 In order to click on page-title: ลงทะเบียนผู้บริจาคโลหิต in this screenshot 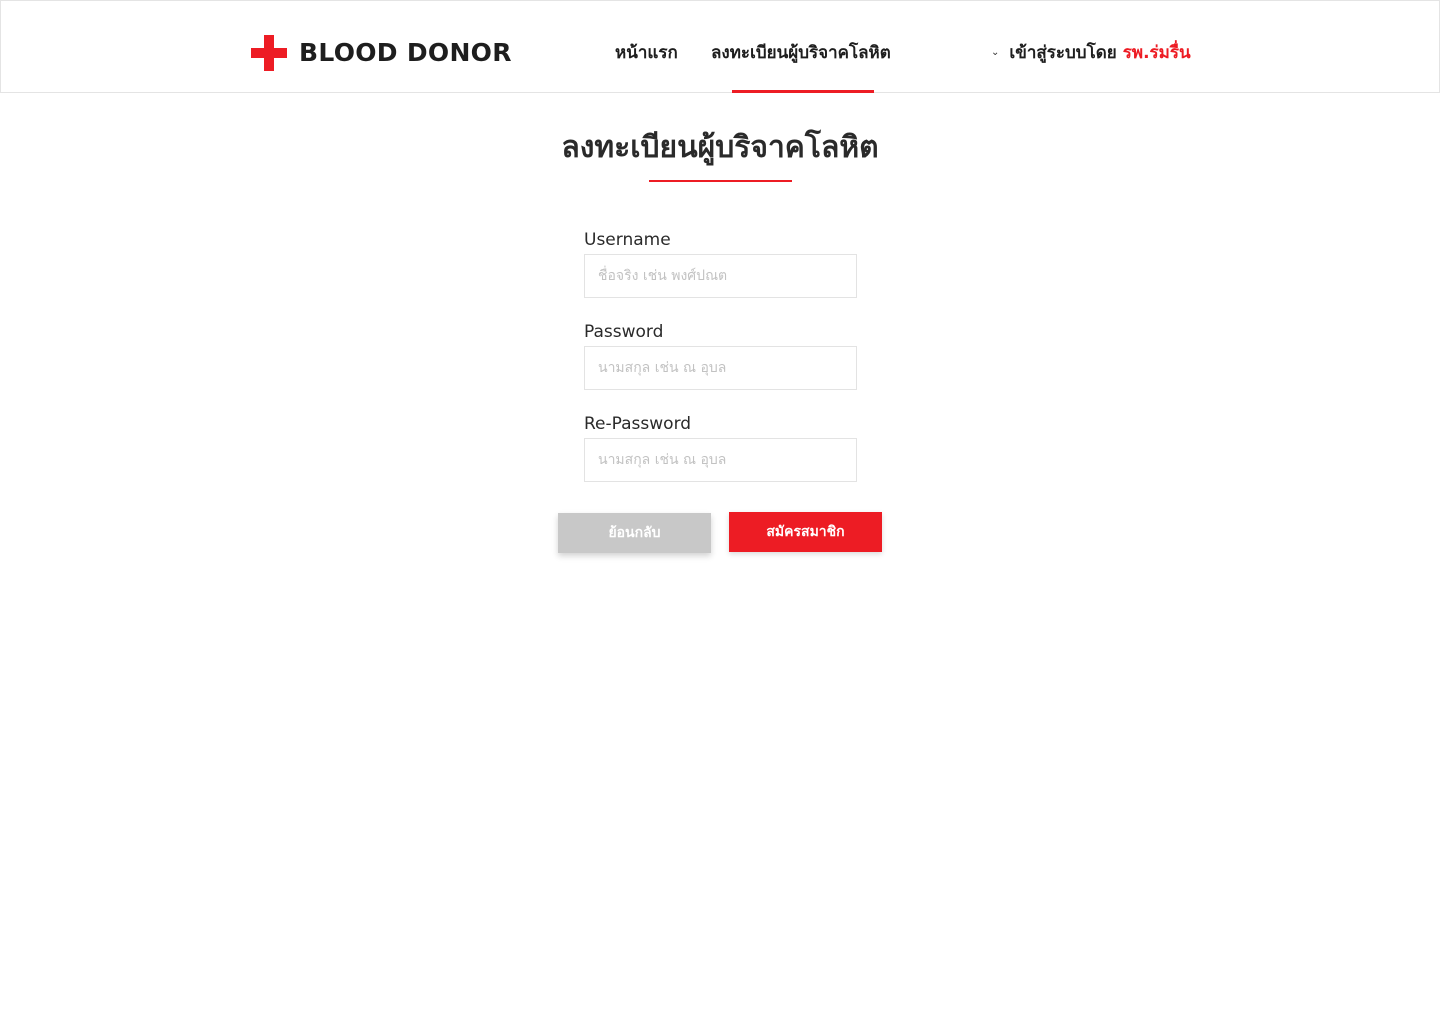, I will do `click(720, 147)`.